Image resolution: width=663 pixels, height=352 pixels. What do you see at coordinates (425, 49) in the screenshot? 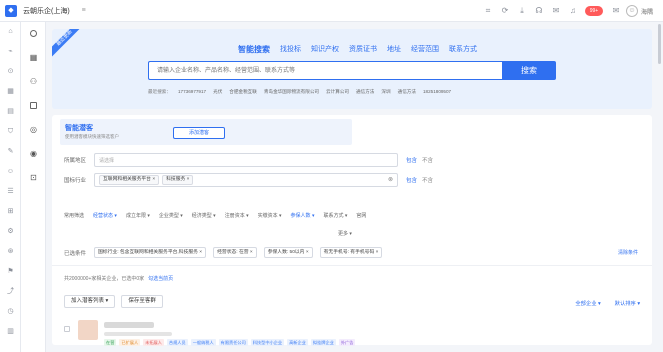
I see `tab-business-scope: 经营范围` at bounding box center [425, 49].